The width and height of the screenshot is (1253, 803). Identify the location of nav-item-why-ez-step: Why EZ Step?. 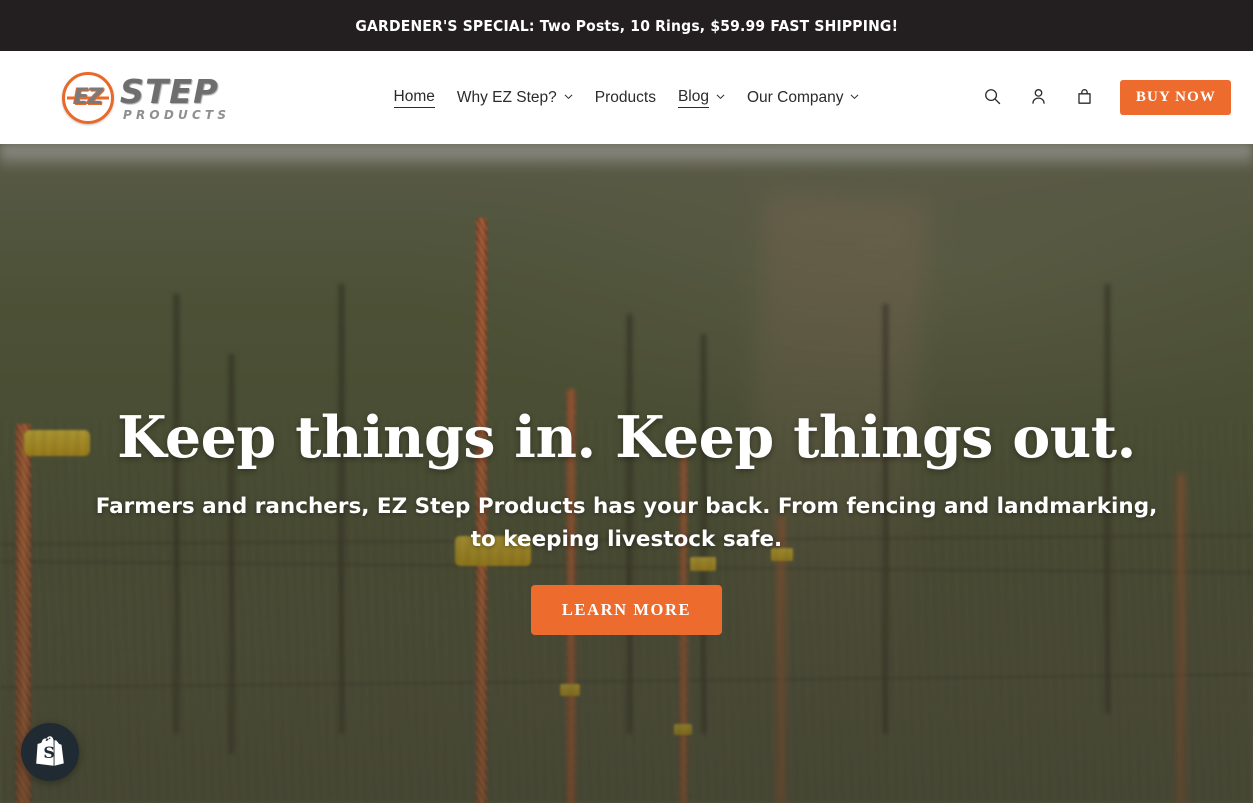
(515, 98).